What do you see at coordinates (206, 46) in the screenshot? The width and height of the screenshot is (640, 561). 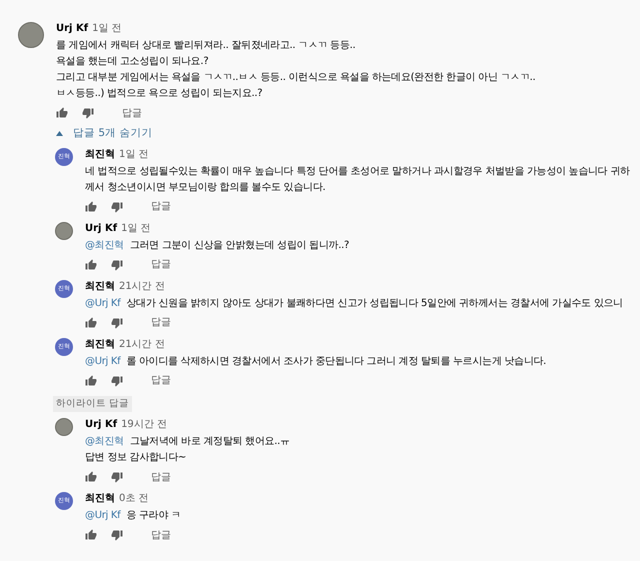 I see `comment-text: 를 게임에서 캐릭터 상대로 빨리뒤져라.. 잘뒤졌네라고.. ㄱㅅㄲ 등등..` at bounding box center [206, 46].